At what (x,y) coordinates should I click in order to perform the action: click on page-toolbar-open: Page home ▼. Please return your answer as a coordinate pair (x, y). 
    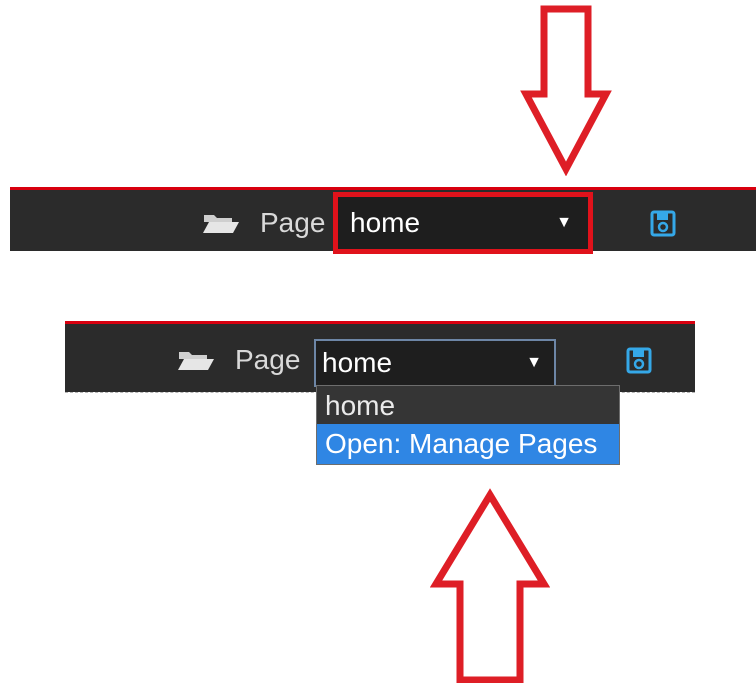
    Looking at the image, I should click on (380, 356).